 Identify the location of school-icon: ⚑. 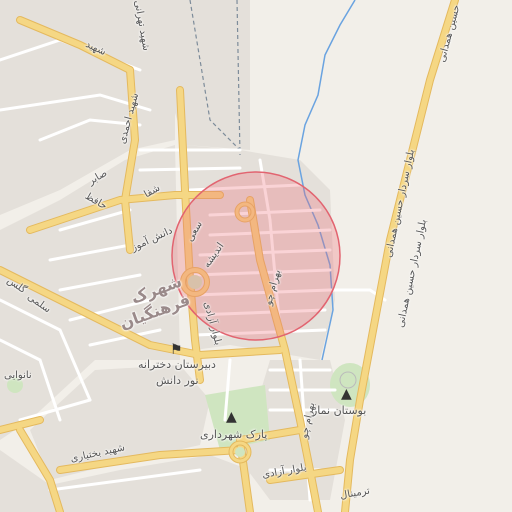
(176, 350).